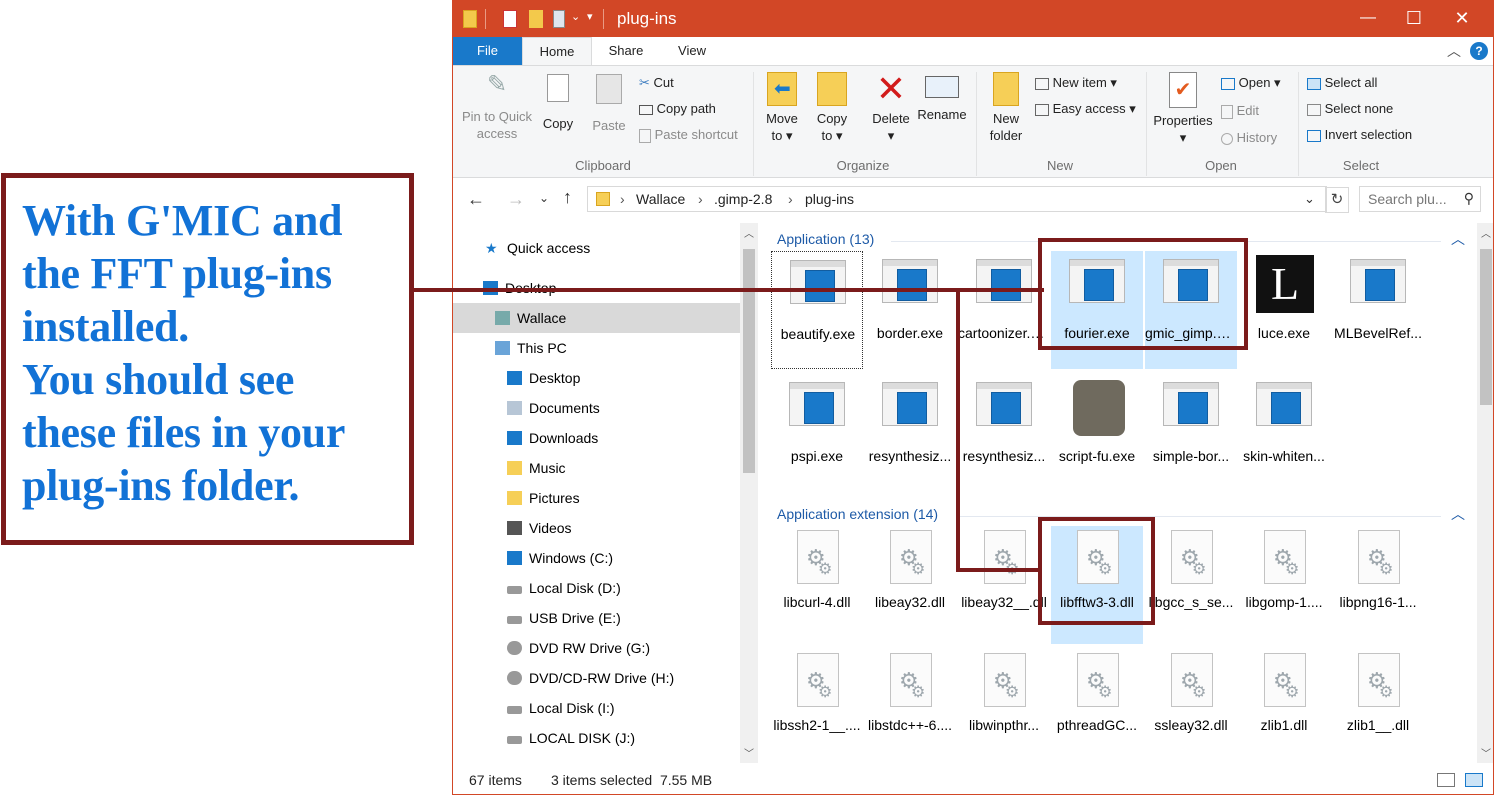 This screenshot has width=1494, height=795. Describe the element at coordinates (605, 498) in the screenshot. I see `nav-item-pictures: Pictures` at that location.